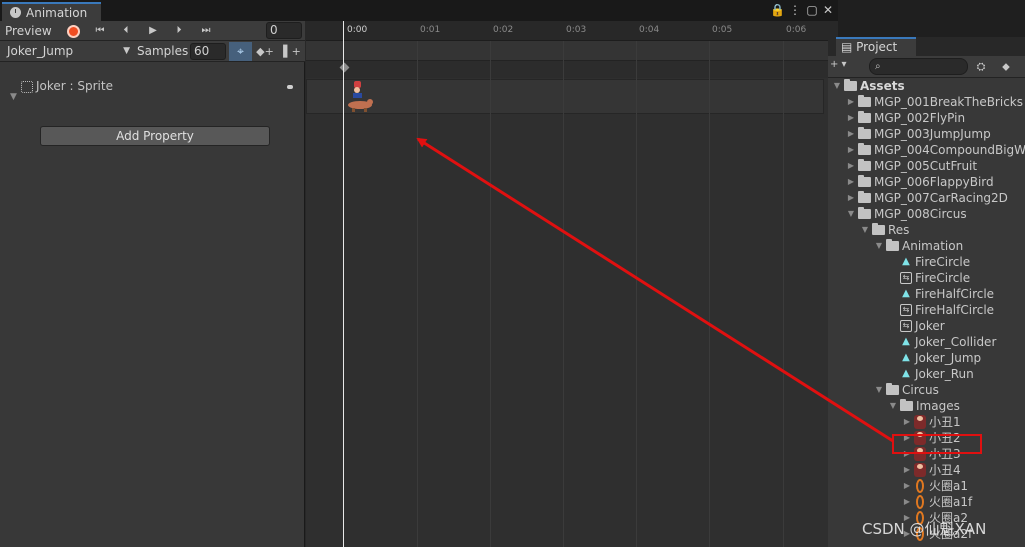 The width and height of the screenshot is (1025, 547). Describe the element at coordinates (417, 294) in the screenshot. I see `grid-line` at that location.